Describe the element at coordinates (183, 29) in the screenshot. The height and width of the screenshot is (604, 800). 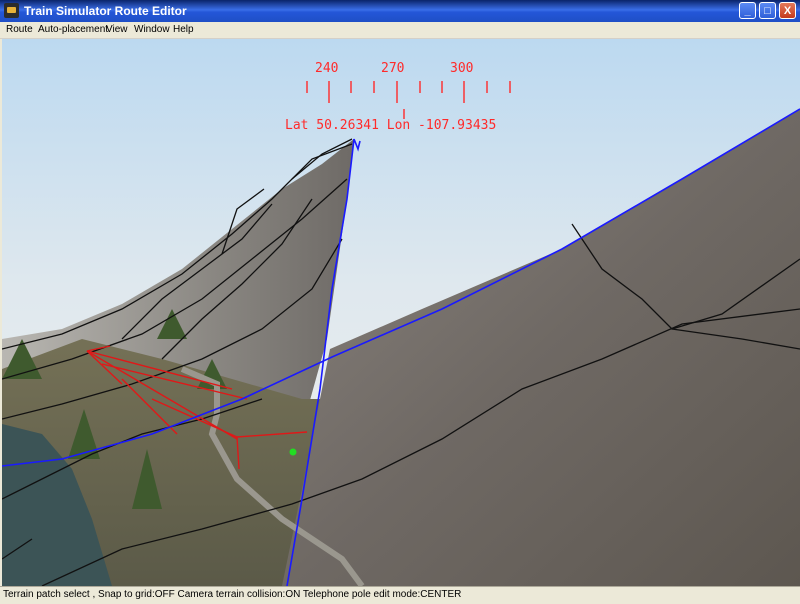
I see `menu-help: Help` at that location.